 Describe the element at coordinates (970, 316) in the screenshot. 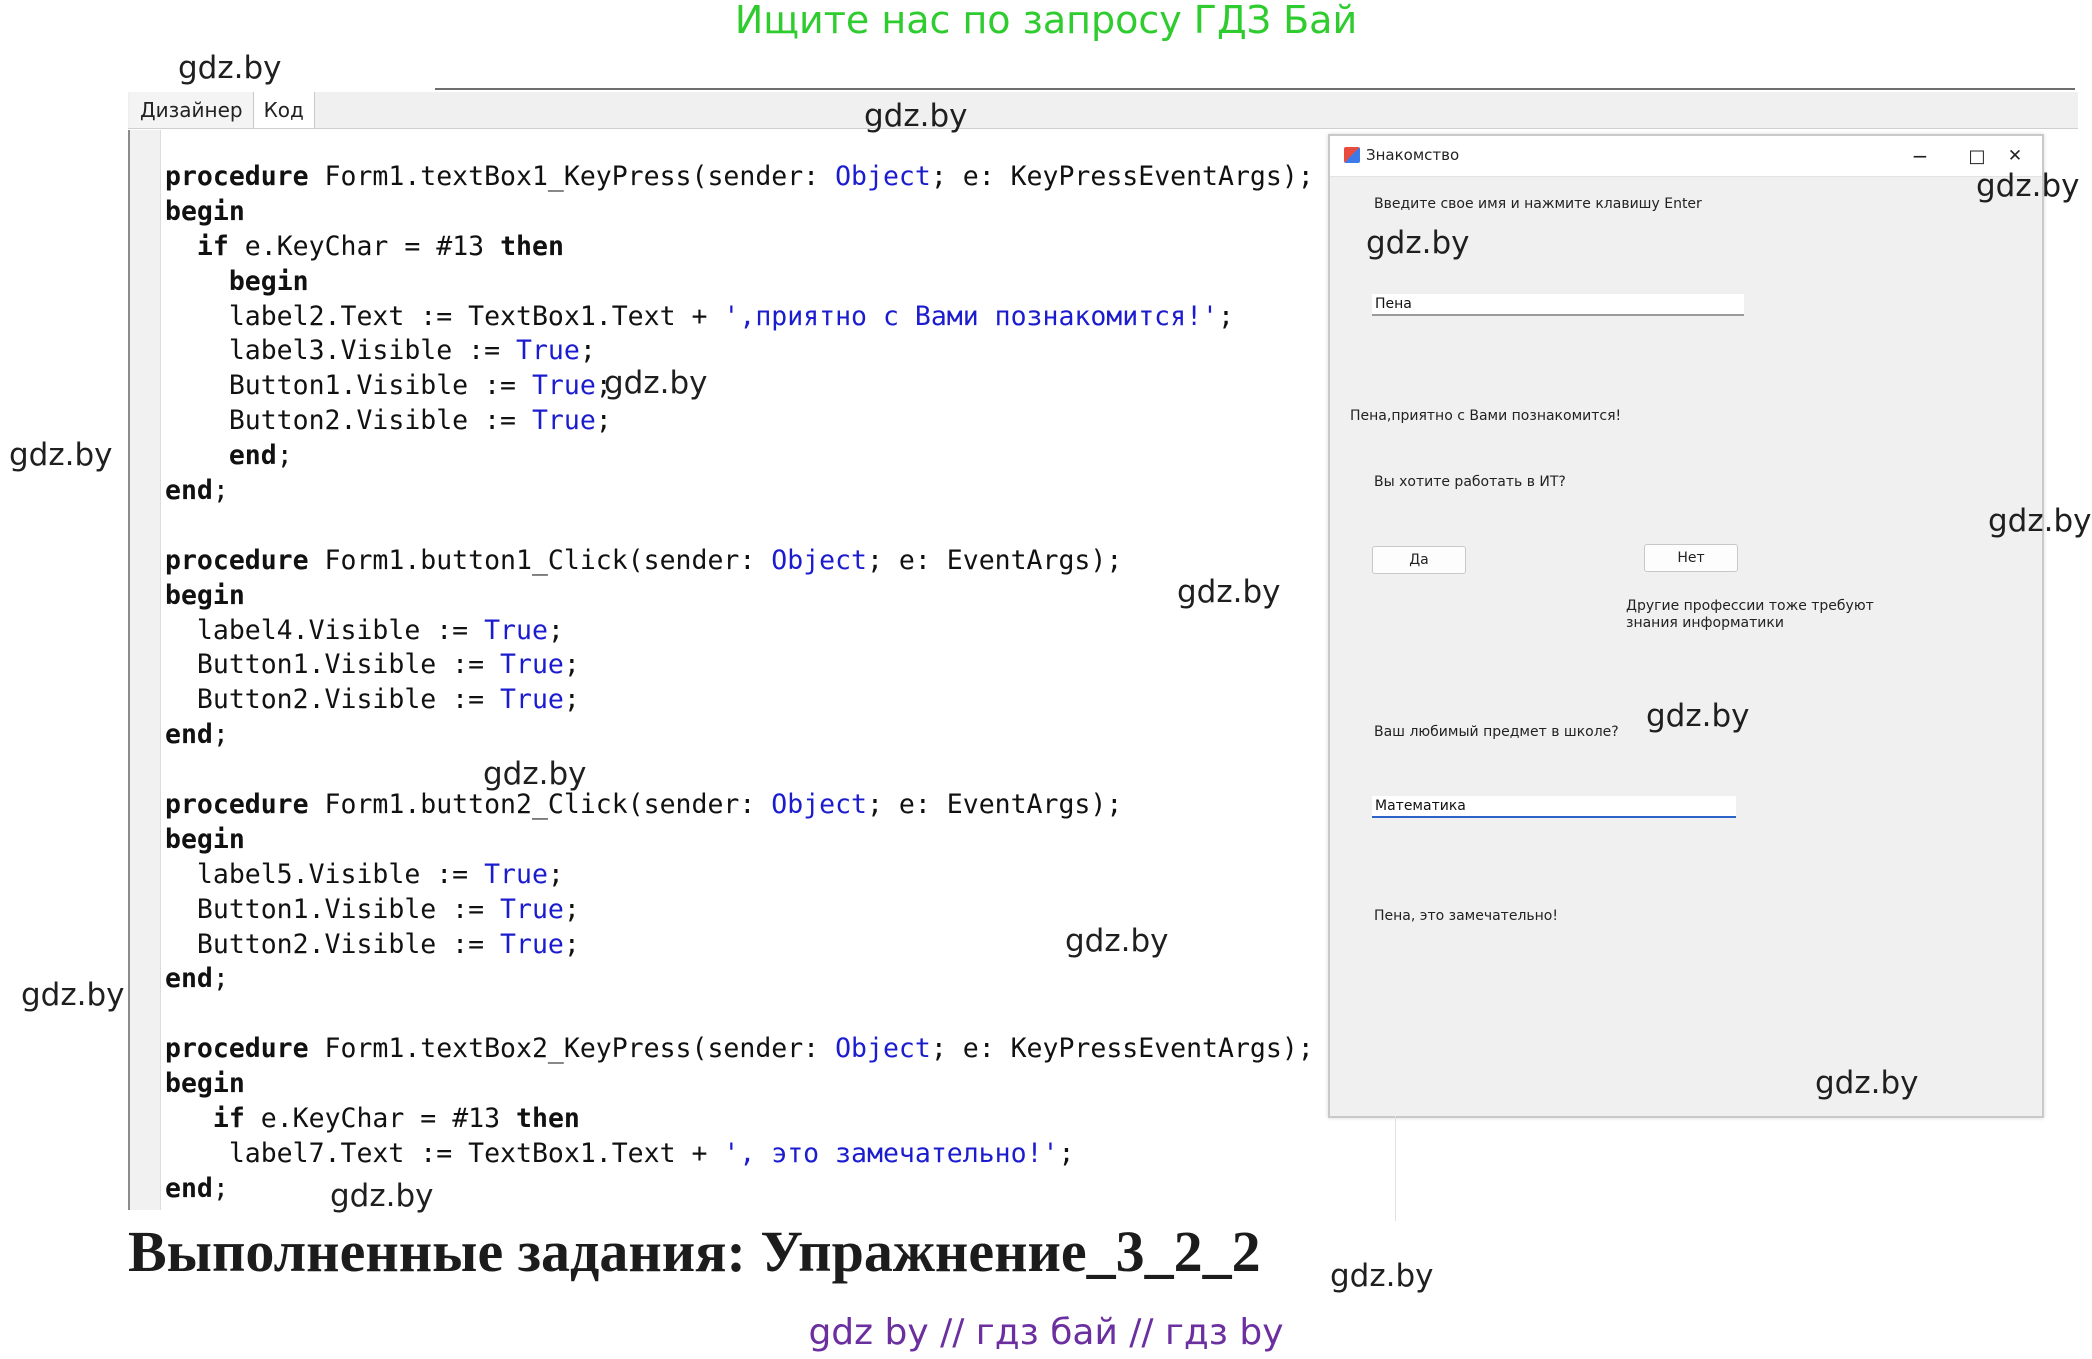

I see `code-literal: ',приятно с Вами познакомится!'` at that location.